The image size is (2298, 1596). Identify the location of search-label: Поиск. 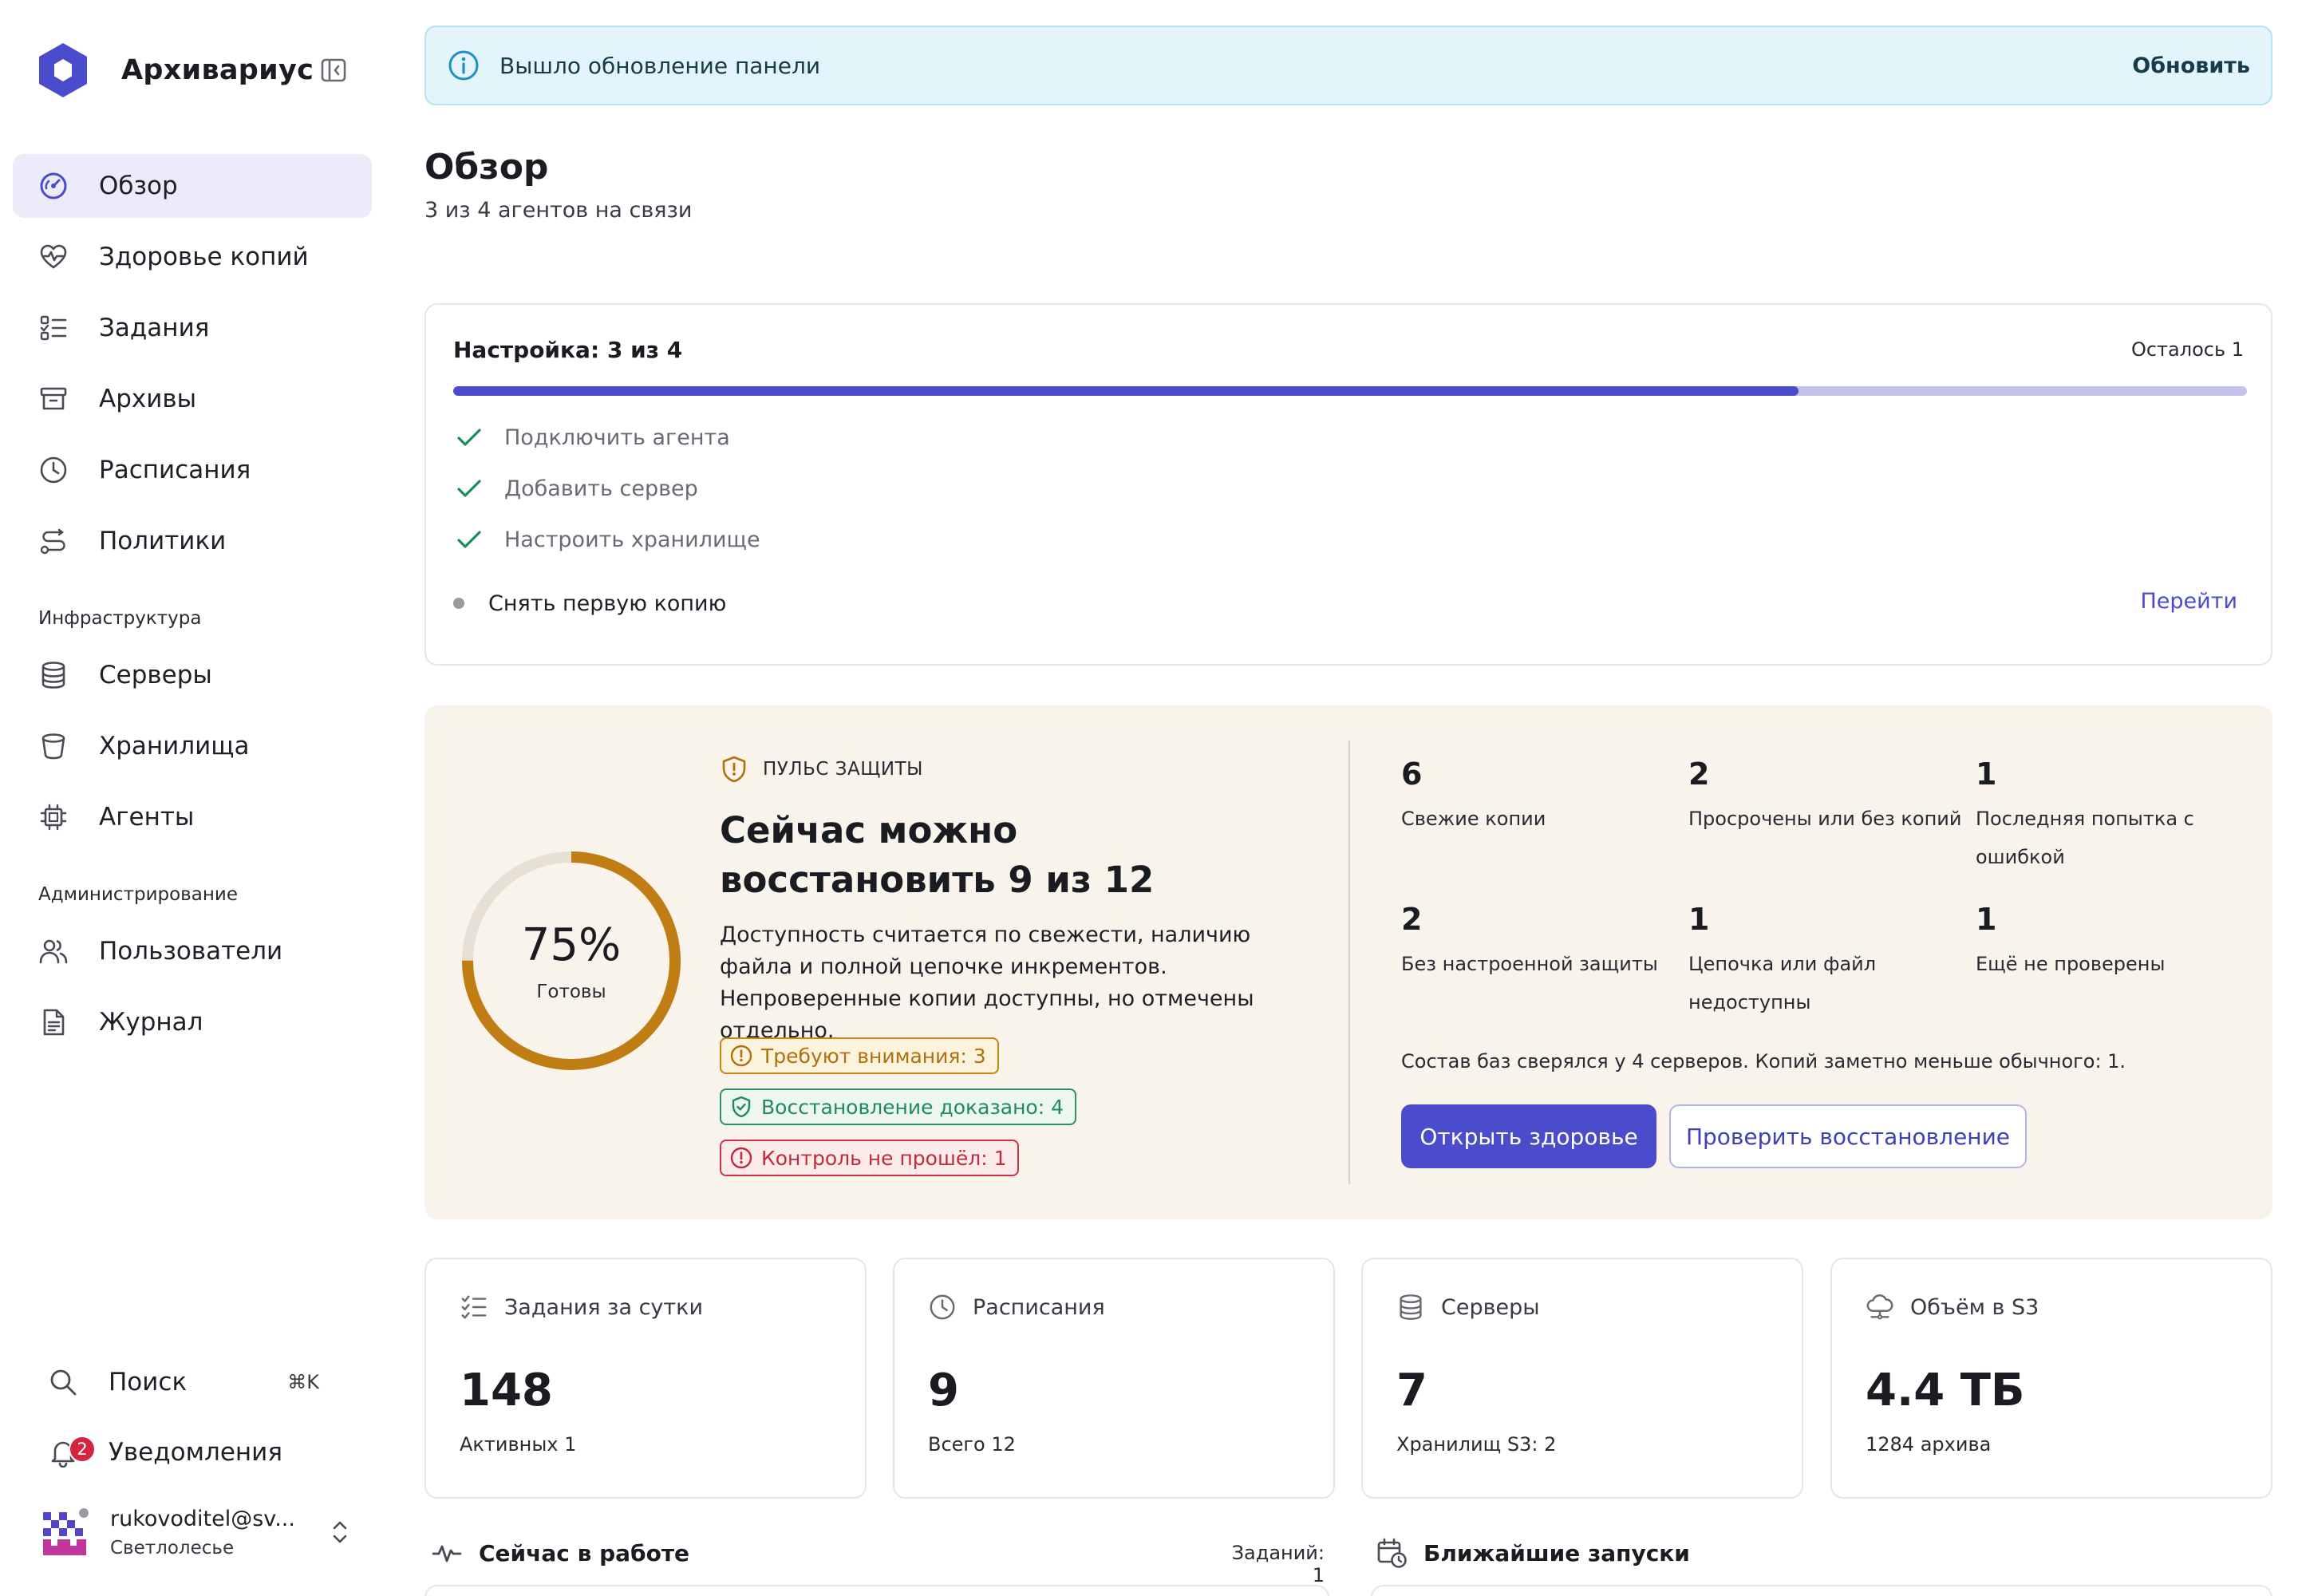
(149, 1382).